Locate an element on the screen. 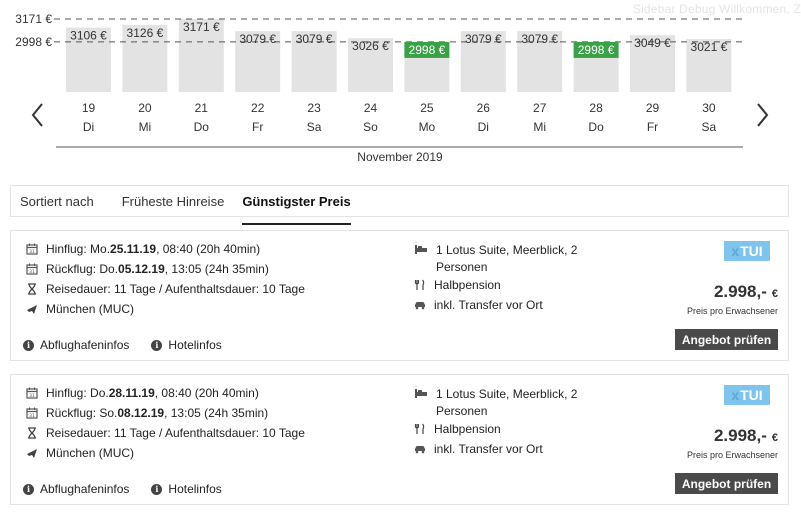 This screenshot has width=801, height=514. bar-value-label: 3106 € is located at coordinates (88, 36).